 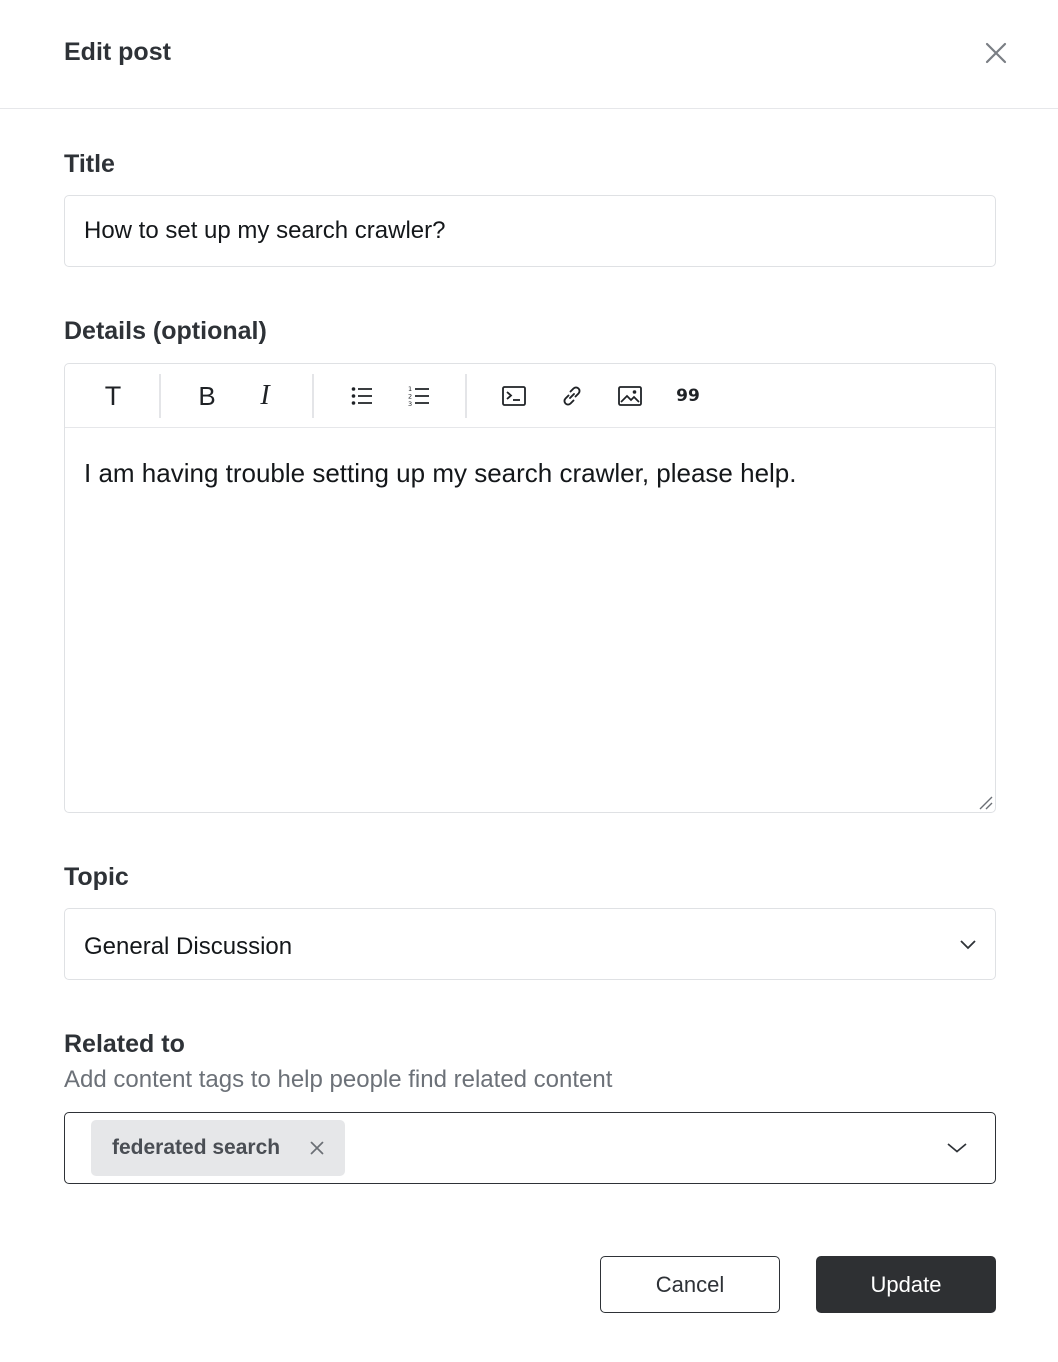 I want to click on text-style-icon: T, so click(x=113, y=395).